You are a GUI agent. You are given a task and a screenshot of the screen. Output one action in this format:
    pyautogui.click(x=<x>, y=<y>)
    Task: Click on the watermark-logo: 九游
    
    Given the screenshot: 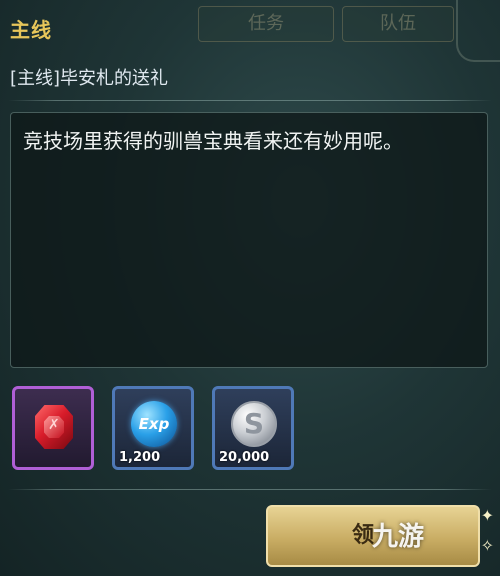 What is the action you would take?
    pyautogui.click(x=431, y=537)
    